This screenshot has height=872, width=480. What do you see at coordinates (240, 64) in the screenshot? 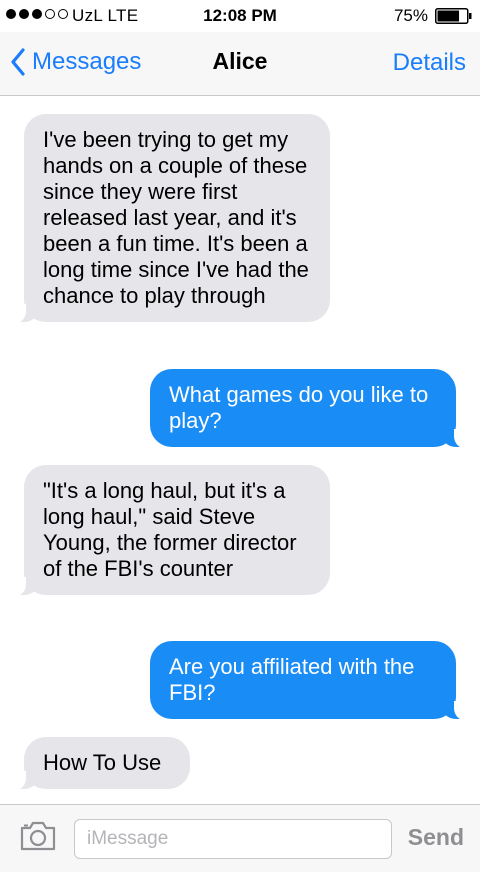
I see `nav-bar: Messages Alice Details` at bounding box center [240, 64].